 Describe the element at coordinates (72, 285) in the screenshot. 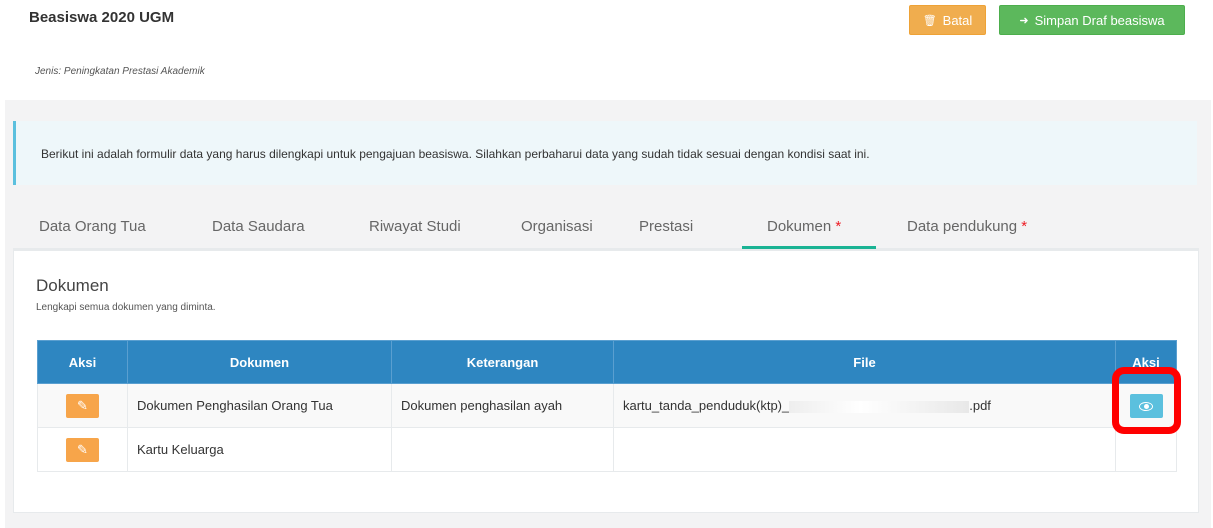

I see `section-title: Dokumen` at that location.